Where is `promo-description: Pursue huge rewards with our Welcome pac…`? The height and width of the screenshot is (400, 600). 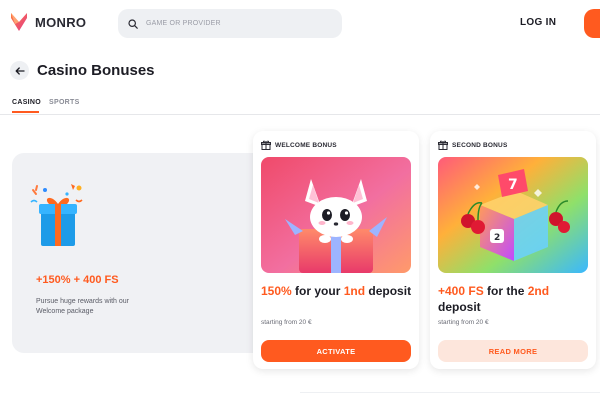
promo-description: Pursue huge rewards with our Welcome pac… is located at coordinates (82, 306).